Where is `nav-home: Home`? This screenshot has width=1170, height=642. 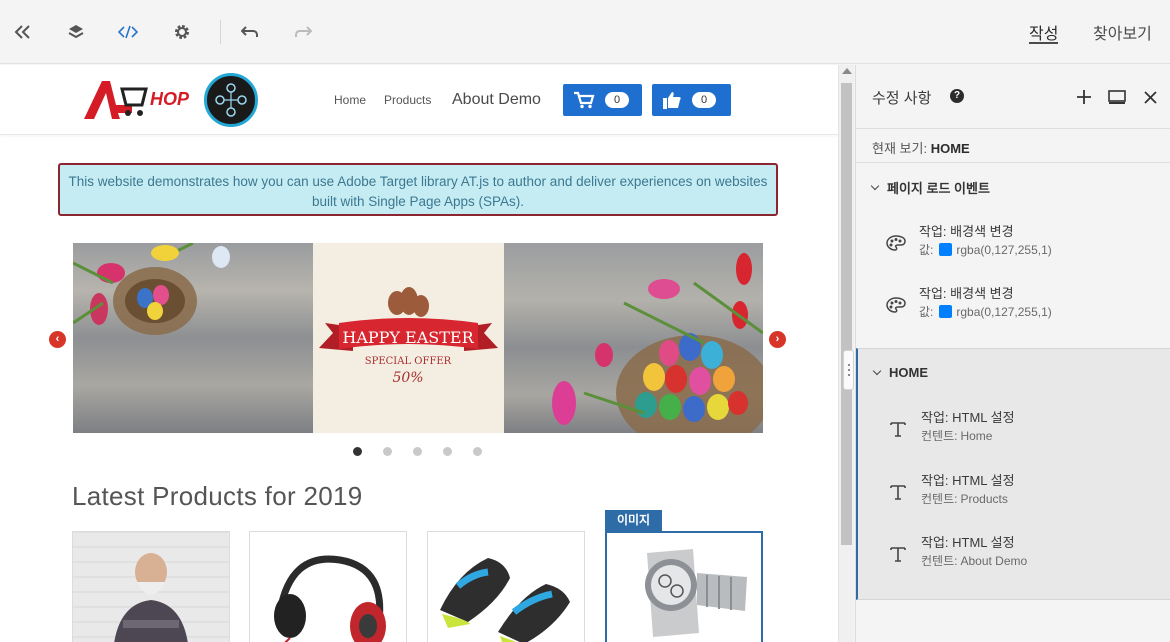 nav-home: Home is located at coordinates (350, 100).